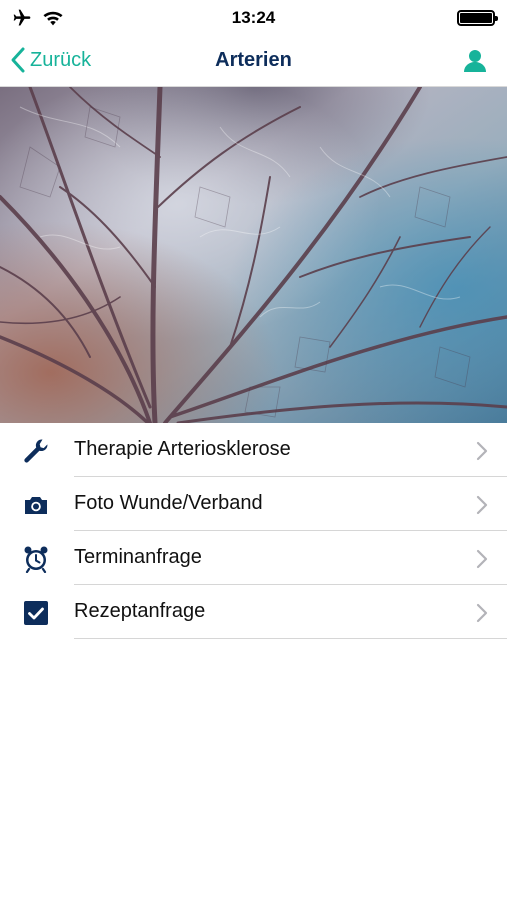  I want to click on menu-item-foto: Foto Wunde/Verband, so click(253, 504).